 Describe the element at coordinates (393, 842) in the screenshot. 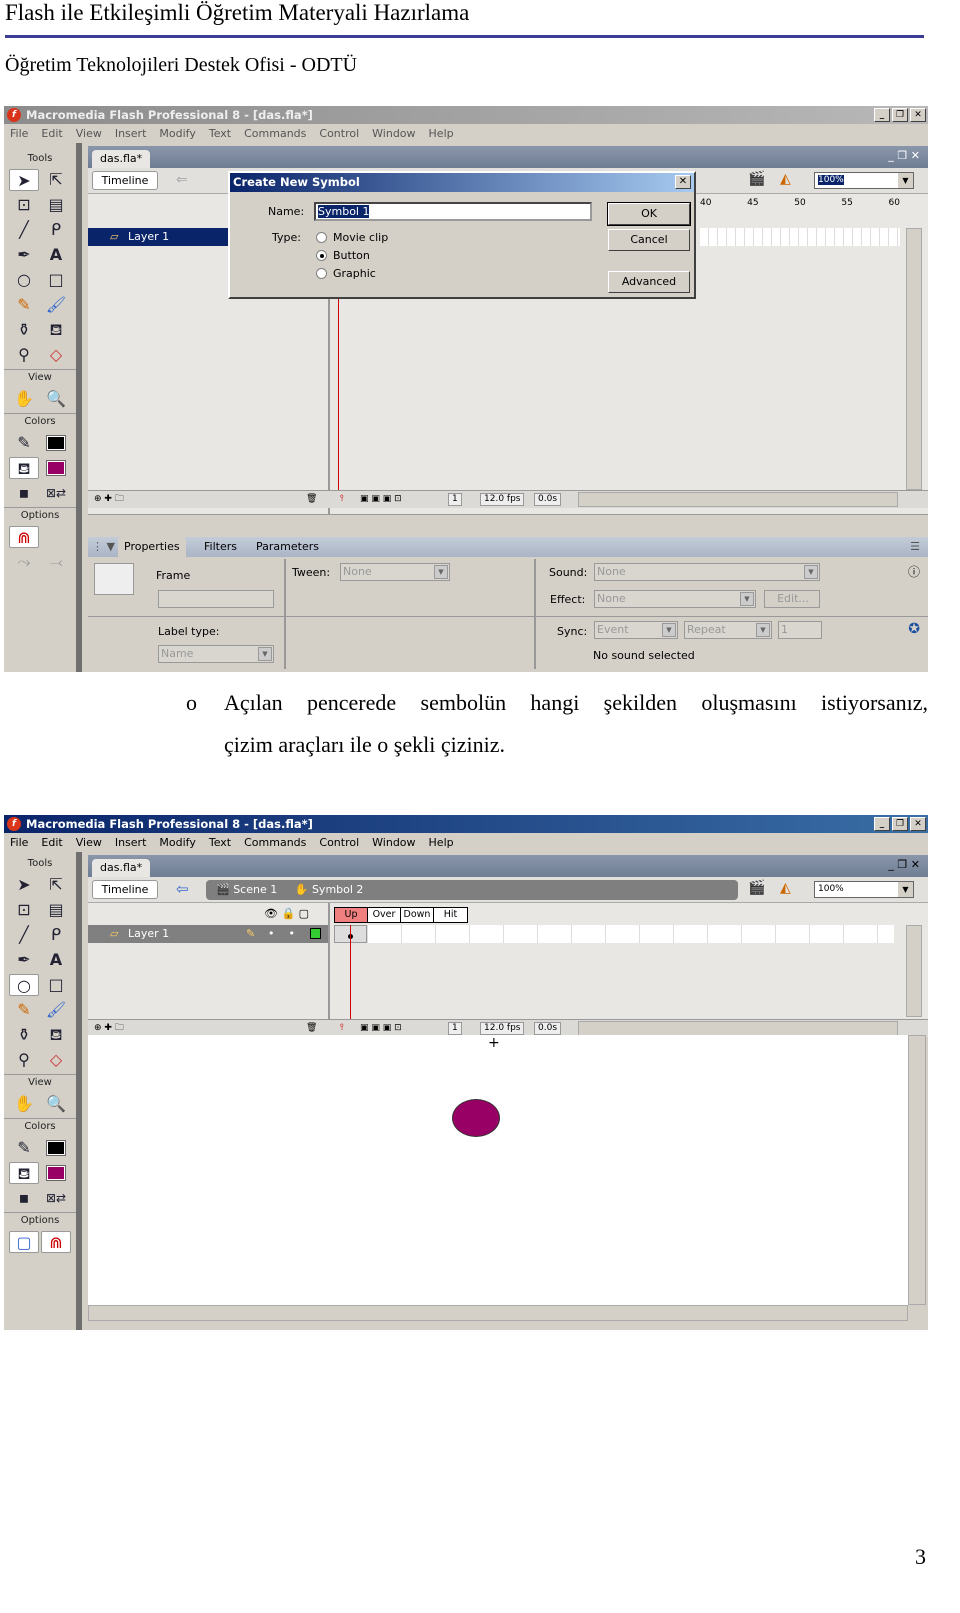

I see `menu-window: Window` at that location.